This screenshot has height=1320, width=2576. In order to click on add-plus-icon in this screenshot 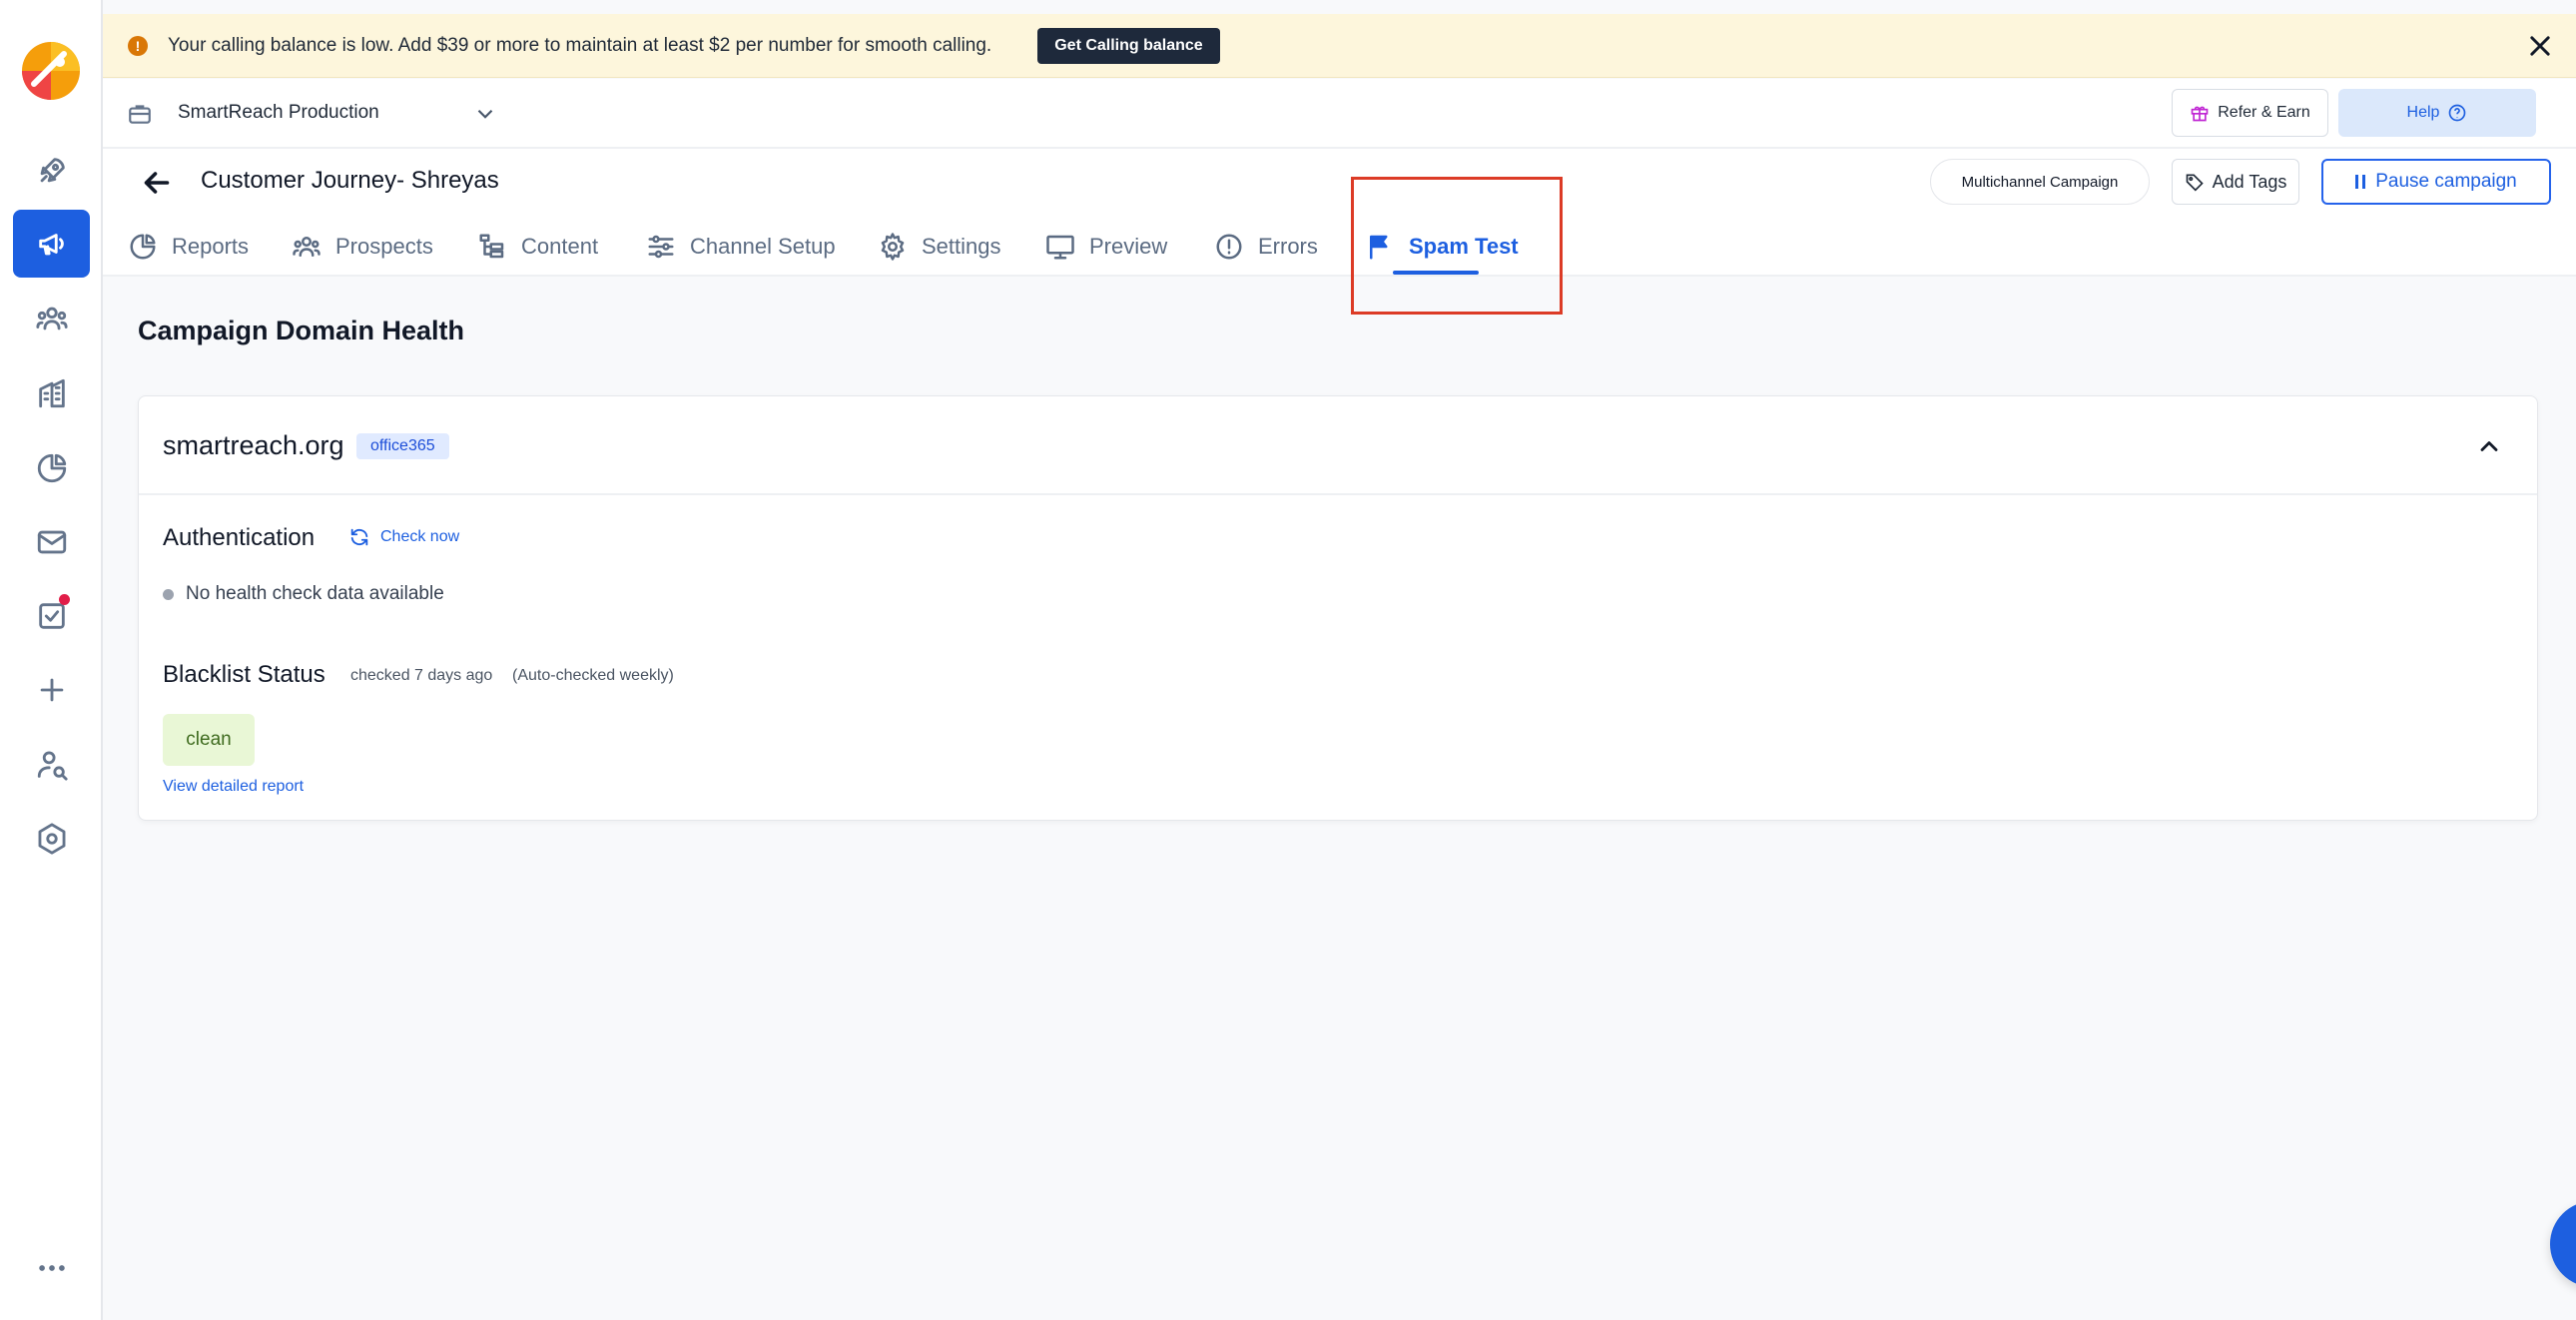, I will do `click(51, 690)`.